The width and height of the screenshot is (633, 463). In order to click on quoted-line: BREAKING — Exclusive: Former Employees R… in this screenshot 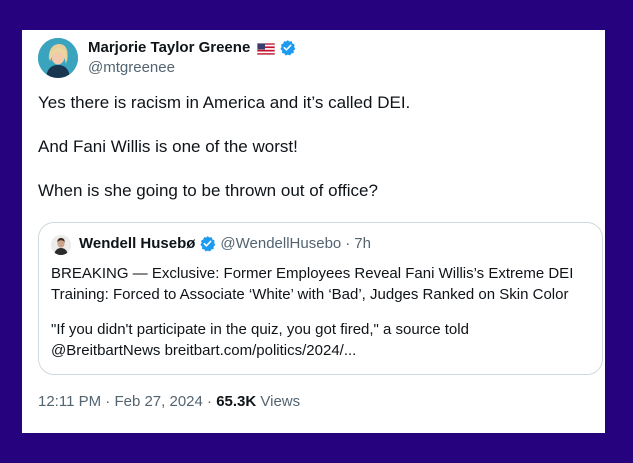, I will do `click(312, 273)`.